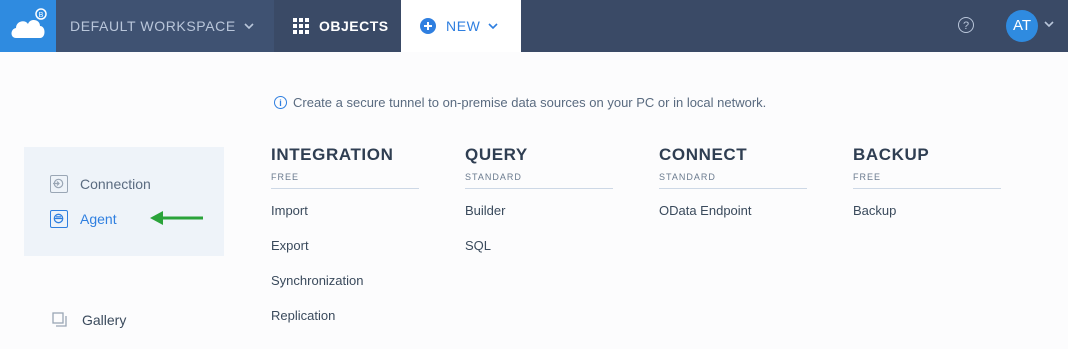  What do you see at coordinates (59, 319) in the screenshot?
I see `gallery-icon` at bounding box center [59, 319].